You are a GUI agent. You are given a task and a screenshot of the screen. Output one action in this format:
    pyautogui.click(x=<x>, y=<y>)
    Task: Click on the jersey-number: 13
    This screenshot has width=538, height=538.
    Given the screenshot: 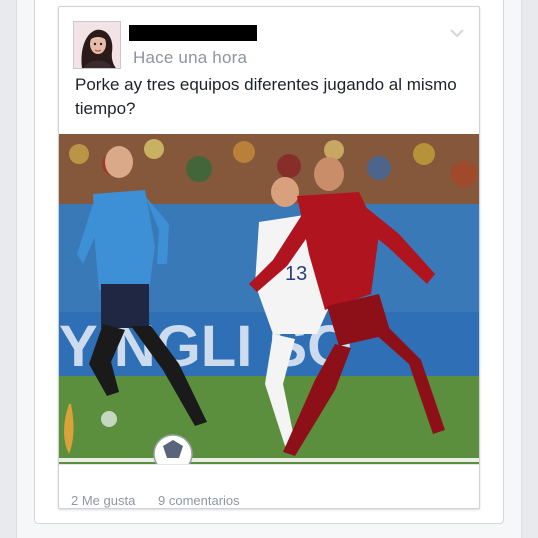 What is the action you would take?
    pyautogui.click(x=296, y=274)
    